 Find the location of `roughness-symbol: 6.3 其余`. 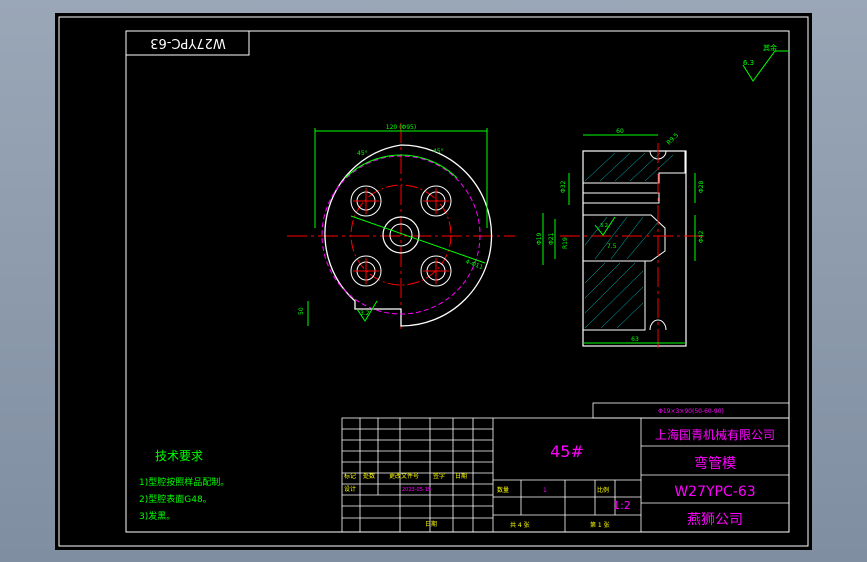

roughness-symbol: 6.3 其余 is located at coordinates (765, 62).